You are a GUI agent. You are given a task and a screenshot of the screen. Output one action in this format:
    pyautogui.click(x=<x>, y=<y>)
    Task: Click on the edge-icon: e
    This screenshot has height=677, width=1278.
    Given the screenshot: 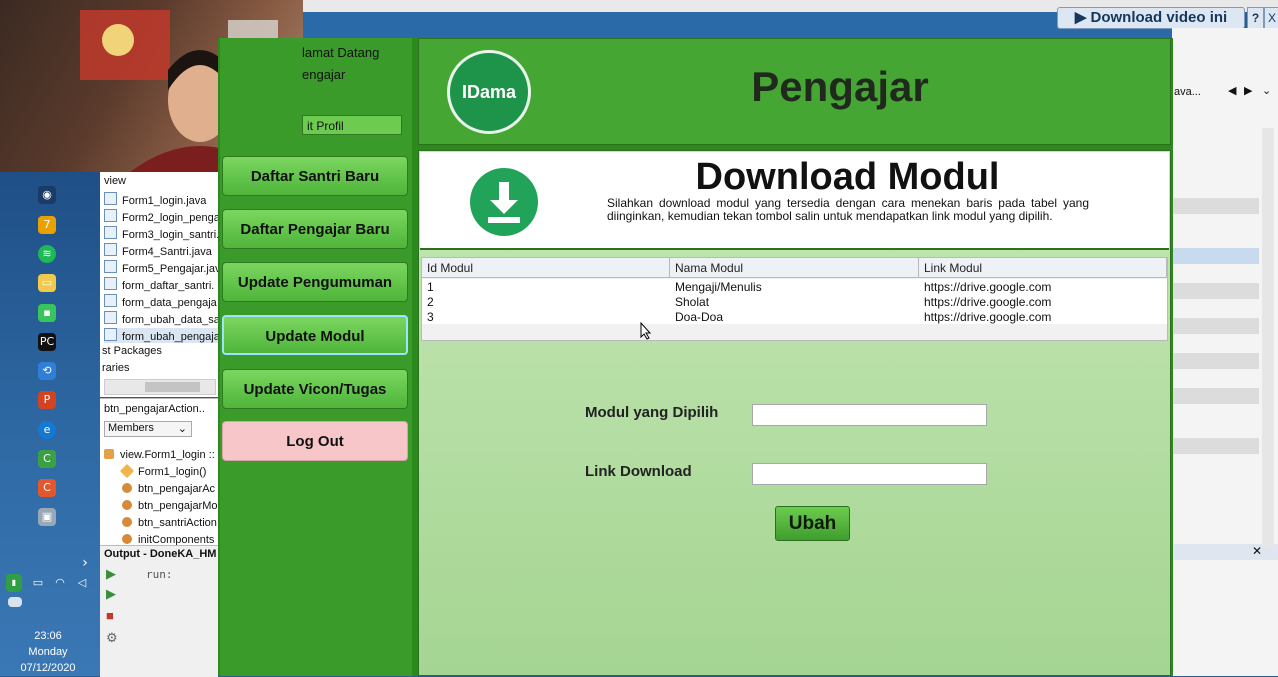 What is the action you would take?
    pyautogui.click(x=47, y=430)
    